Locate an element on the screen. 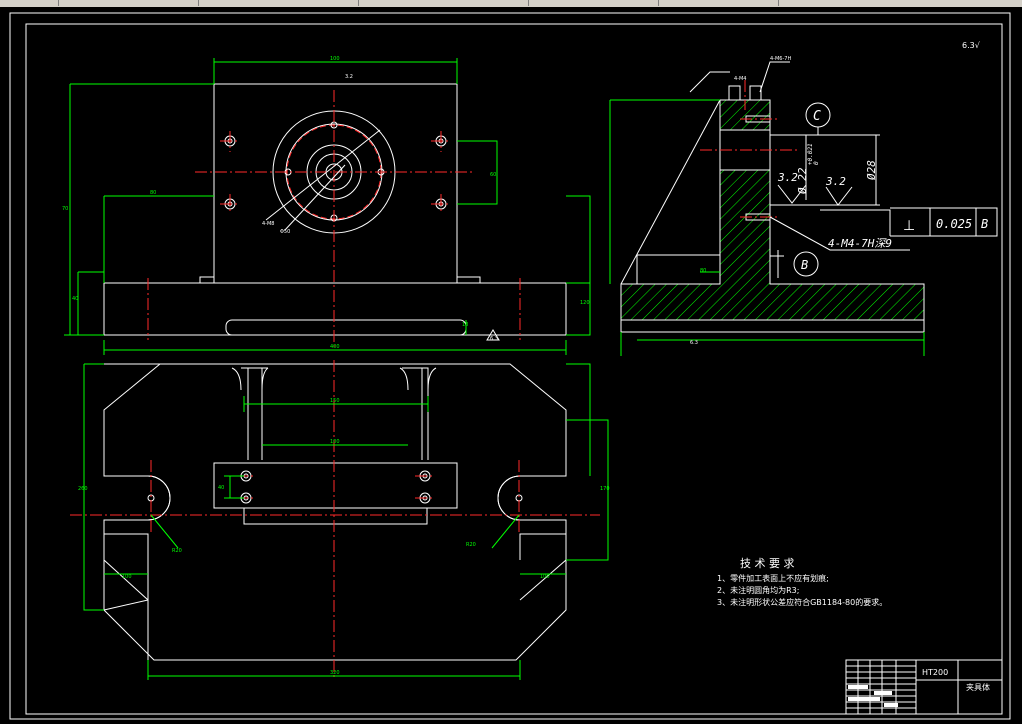 The image size is (1022, 724). roughness-text: 6.3 is located at coordinates (694, 343).